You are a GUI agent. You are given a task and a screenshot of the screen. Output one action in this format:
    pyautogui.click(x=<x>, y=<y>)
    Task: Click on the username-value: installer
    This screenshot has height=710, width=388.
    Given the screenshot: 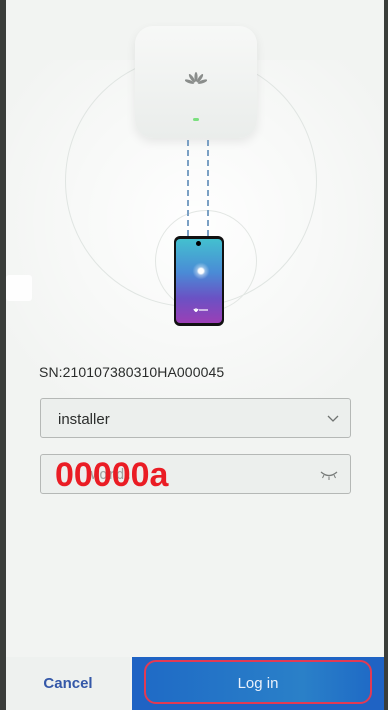 What is the action you would take?
    pyautogui.click(x=84, y=419)
    